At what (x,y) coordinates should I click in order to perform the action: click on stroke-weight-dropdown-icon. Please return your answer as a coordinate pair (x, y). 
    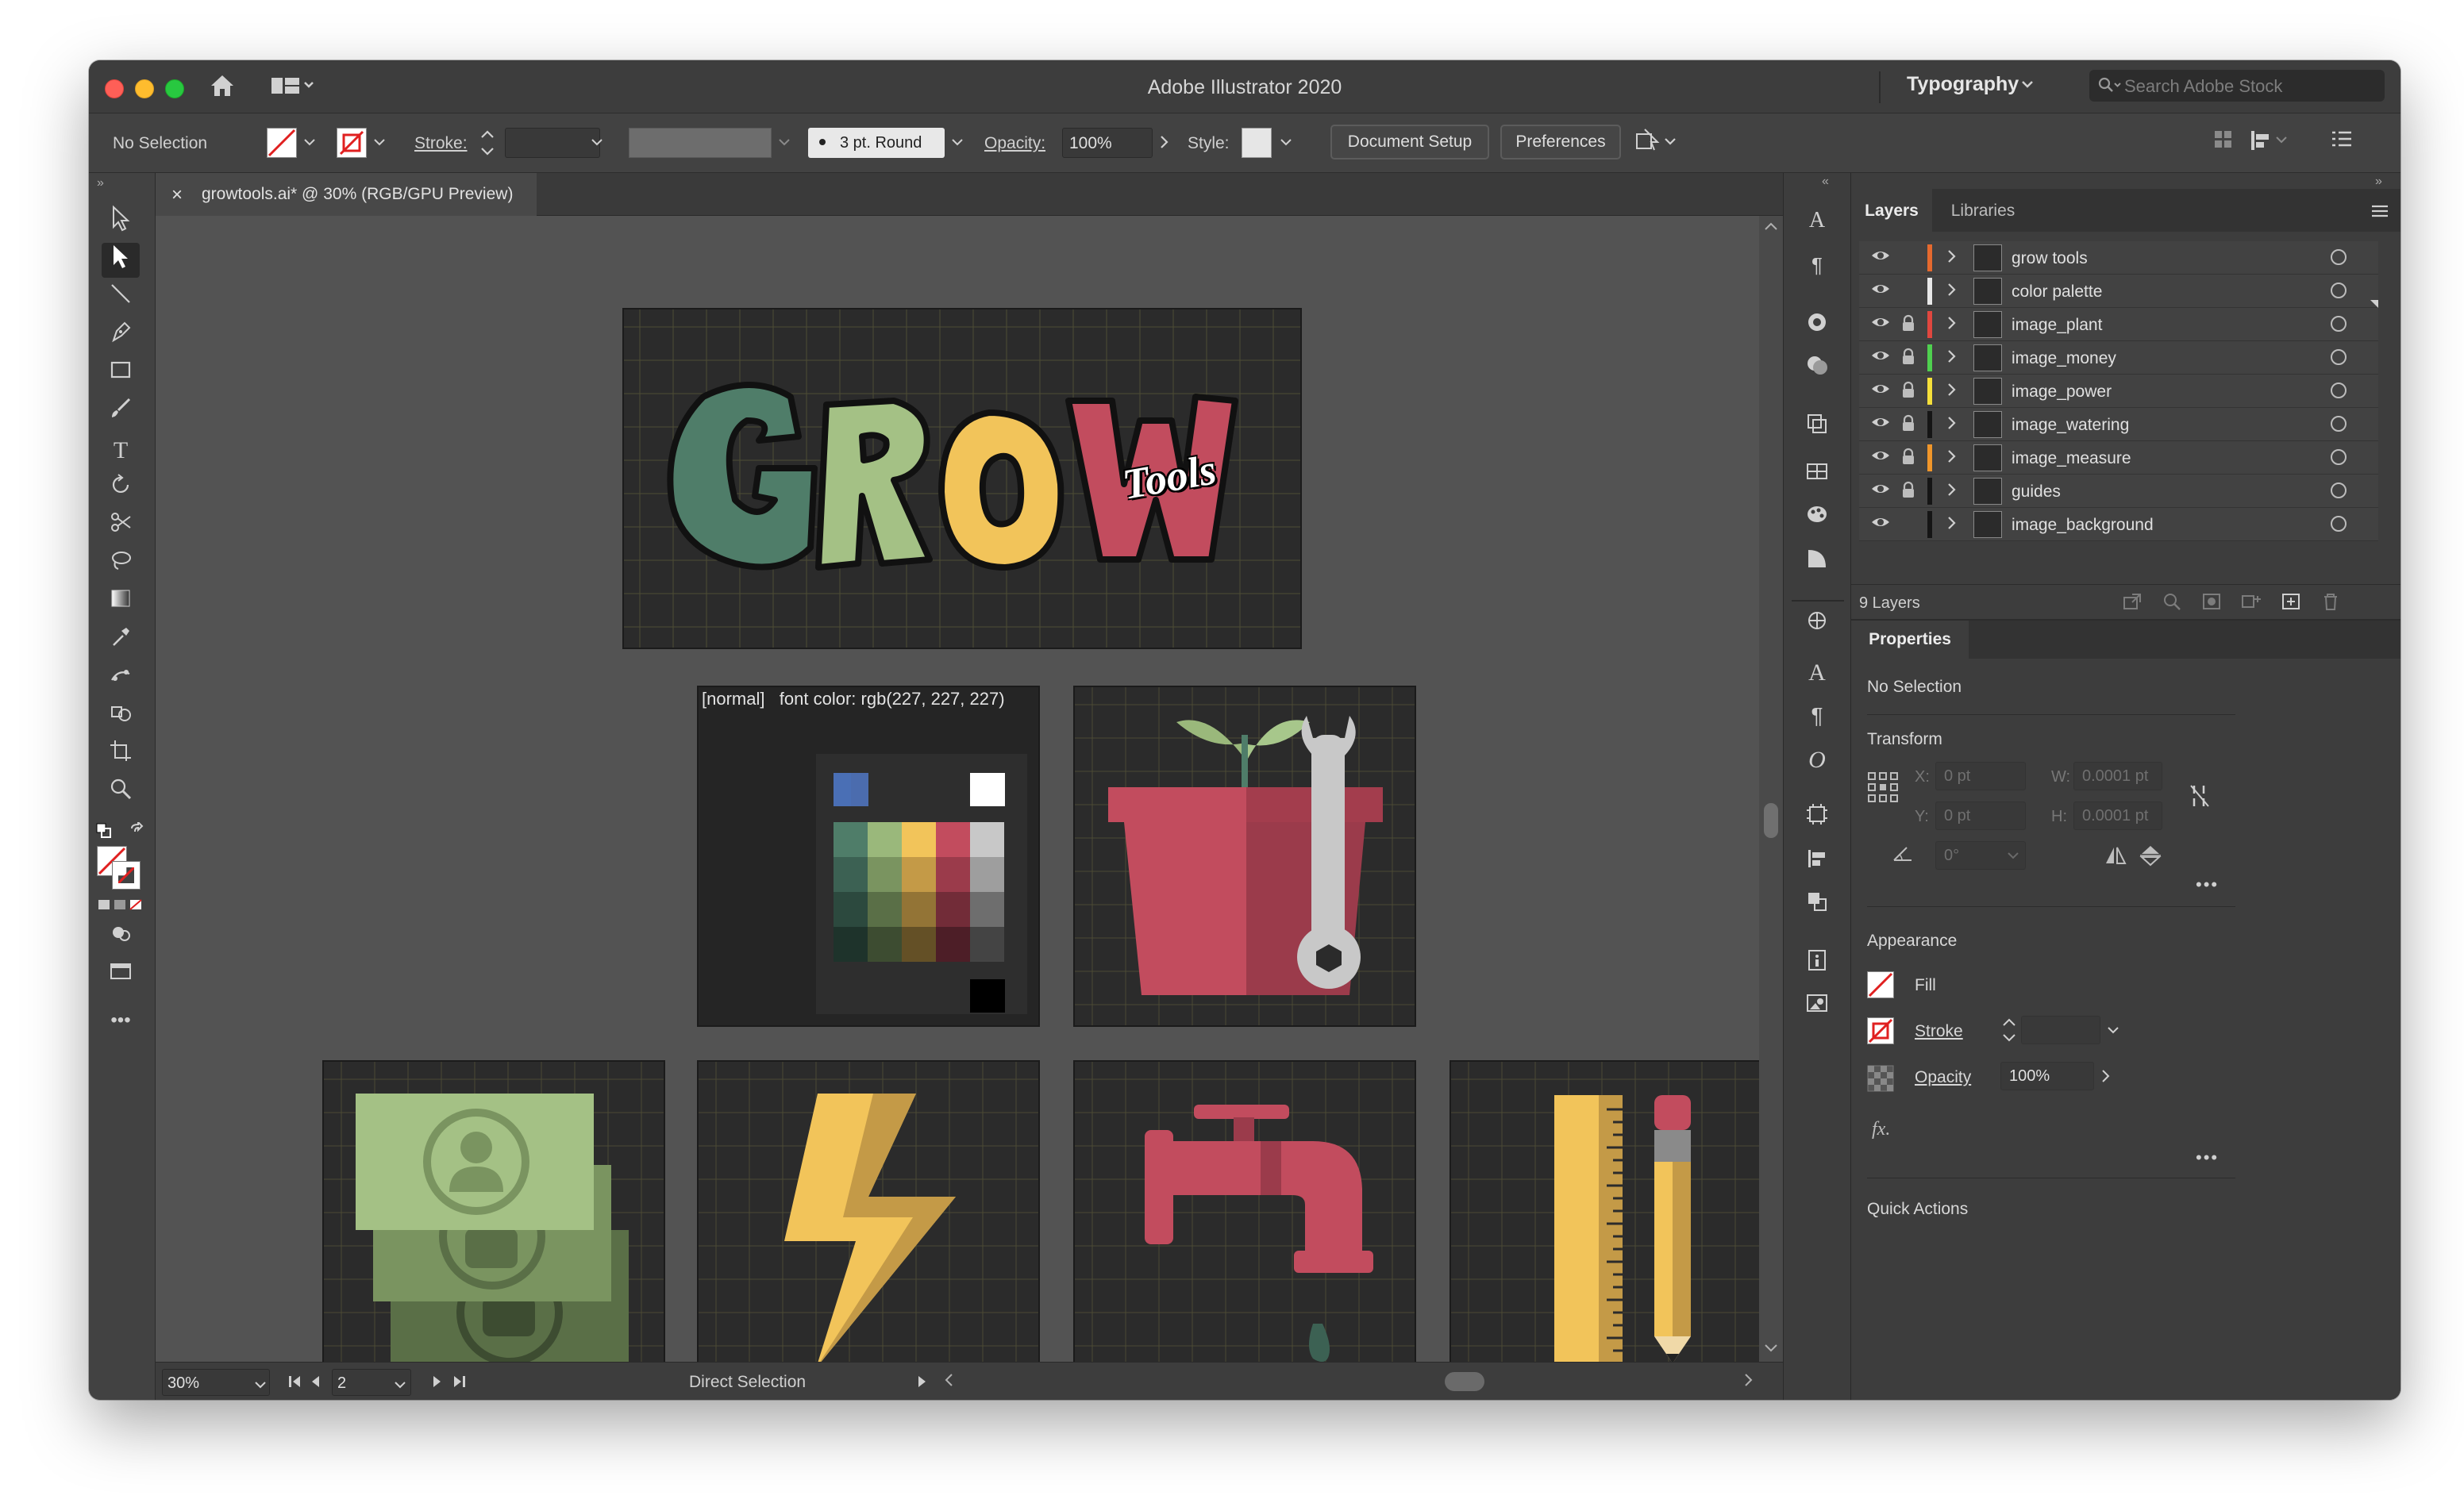
    Looking at the image, I should click on (2113, 1033).